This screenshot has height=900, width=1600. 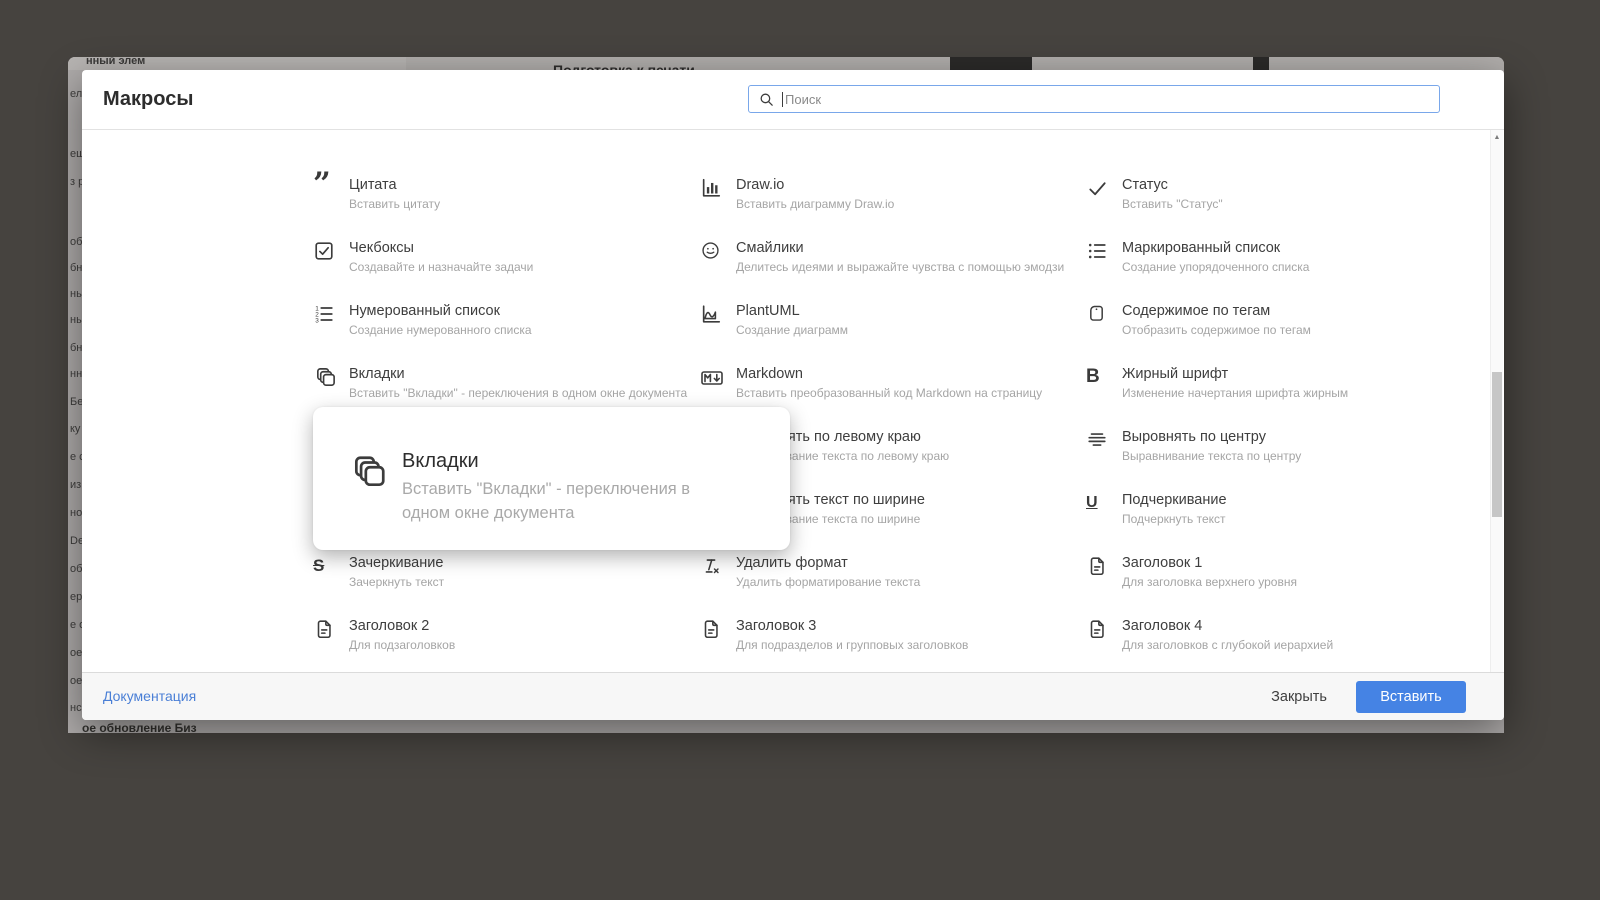 I want to click on remove-format-icon, so click(x=712, y=566).